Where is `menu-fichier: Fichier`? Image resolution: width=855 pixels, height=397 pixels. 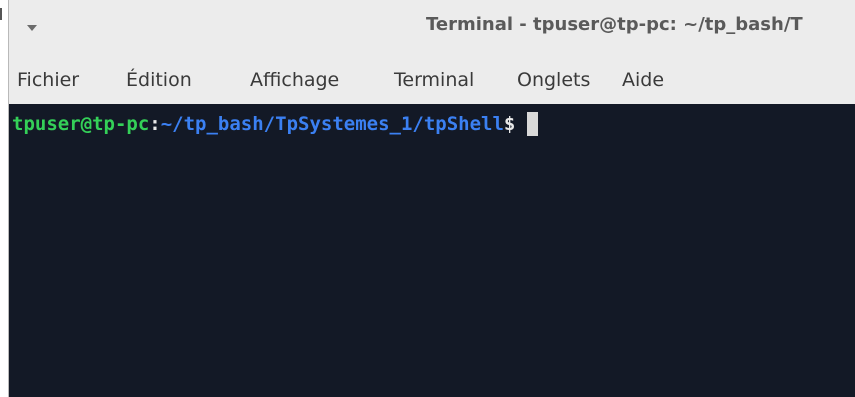
menu-fichier: Fichier is located at coordinates (48, 80).